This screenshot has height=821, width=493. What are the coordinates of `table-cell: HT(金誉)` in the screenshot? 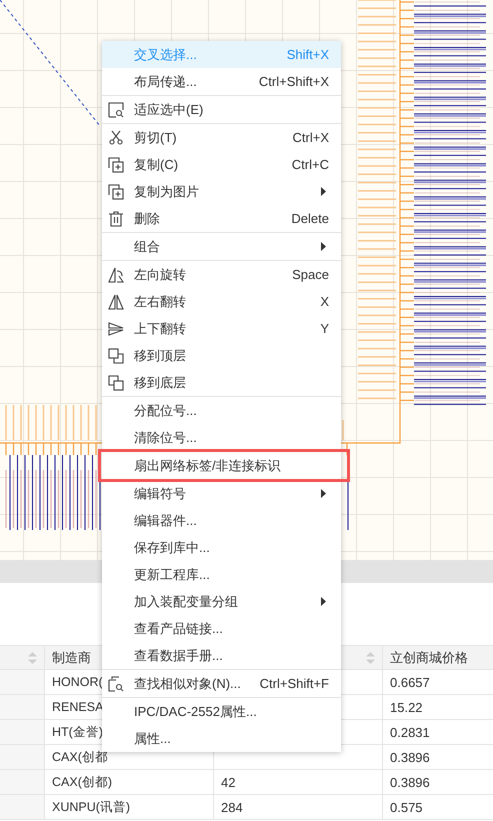 It's located at (77, 732).